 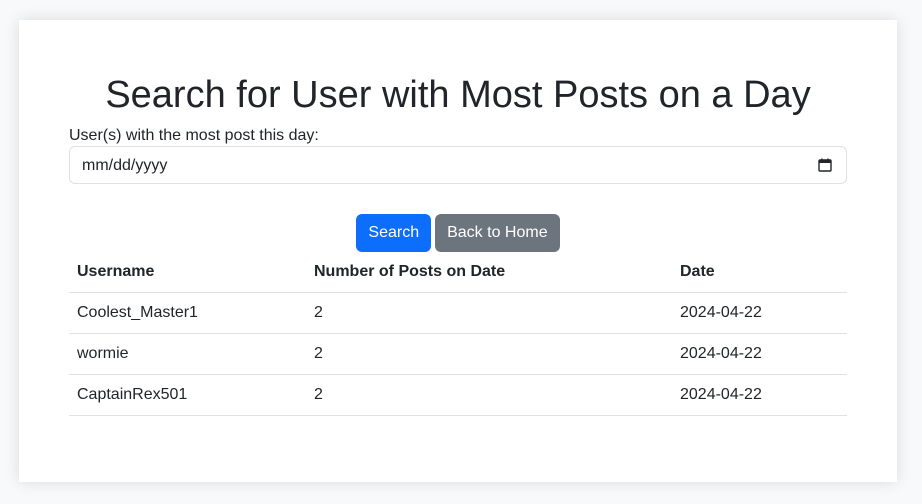 I want to click on column-header-username: Username, so click(x=187, y=272).